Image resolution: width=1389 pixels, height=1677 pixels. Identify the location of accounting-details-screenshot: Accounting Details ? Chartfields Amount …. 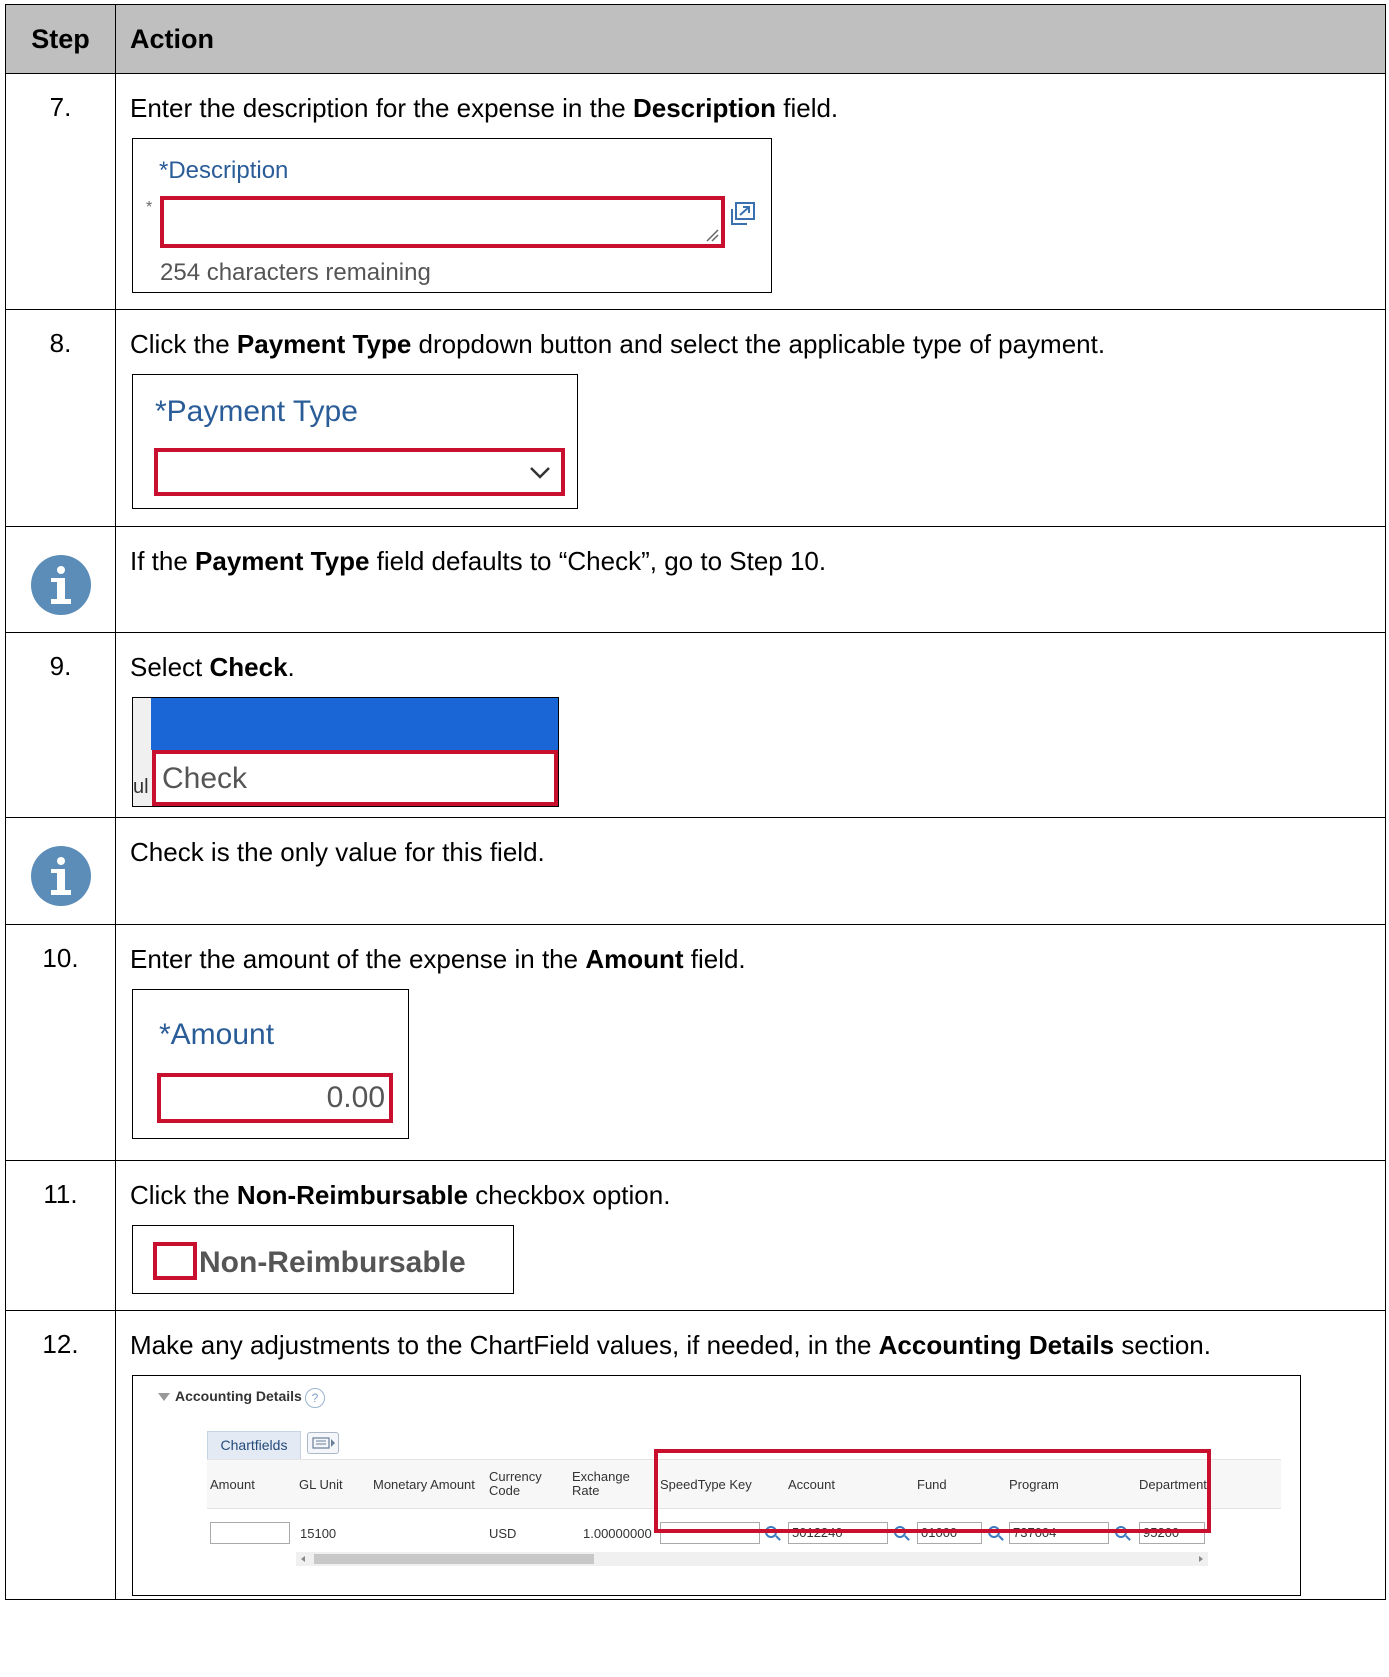
(716, 1485).